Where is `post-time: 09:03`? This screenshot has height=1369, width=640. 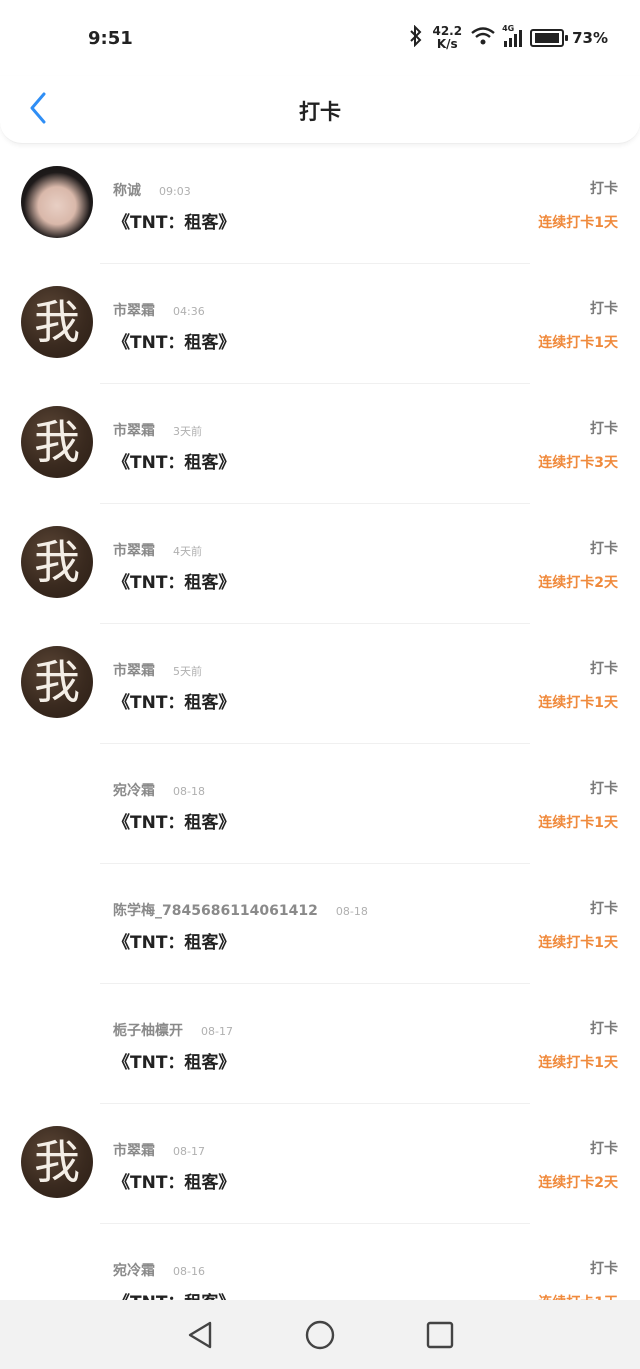 post-time: 09:03 is located at coordinates (175, 191).